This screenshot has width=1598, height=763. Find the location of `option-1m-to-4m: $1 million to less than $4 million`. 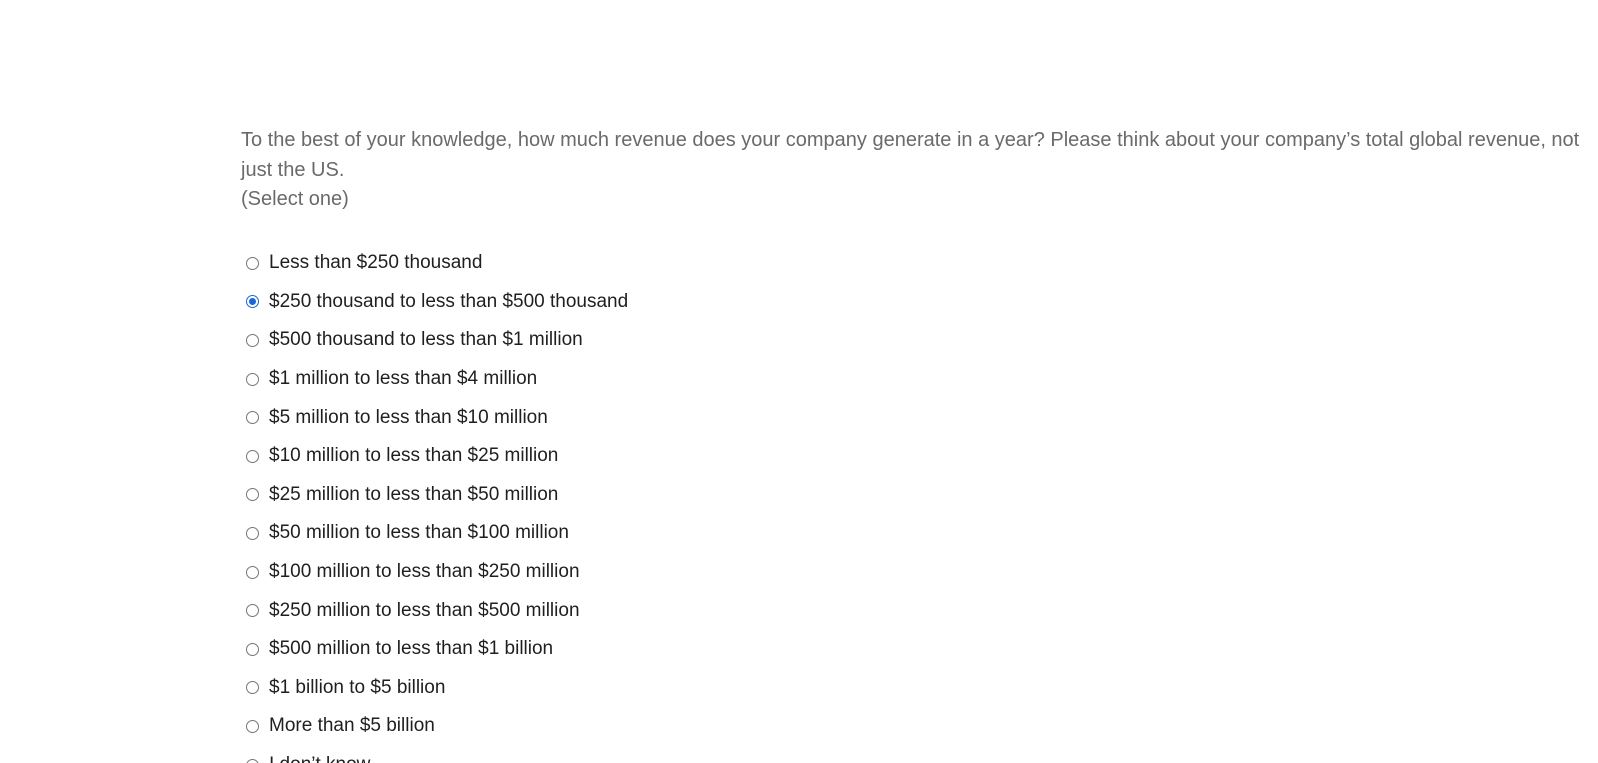

option-1m-to-4m: $1 million to less than $4 million is located at coordinates (437, 379).